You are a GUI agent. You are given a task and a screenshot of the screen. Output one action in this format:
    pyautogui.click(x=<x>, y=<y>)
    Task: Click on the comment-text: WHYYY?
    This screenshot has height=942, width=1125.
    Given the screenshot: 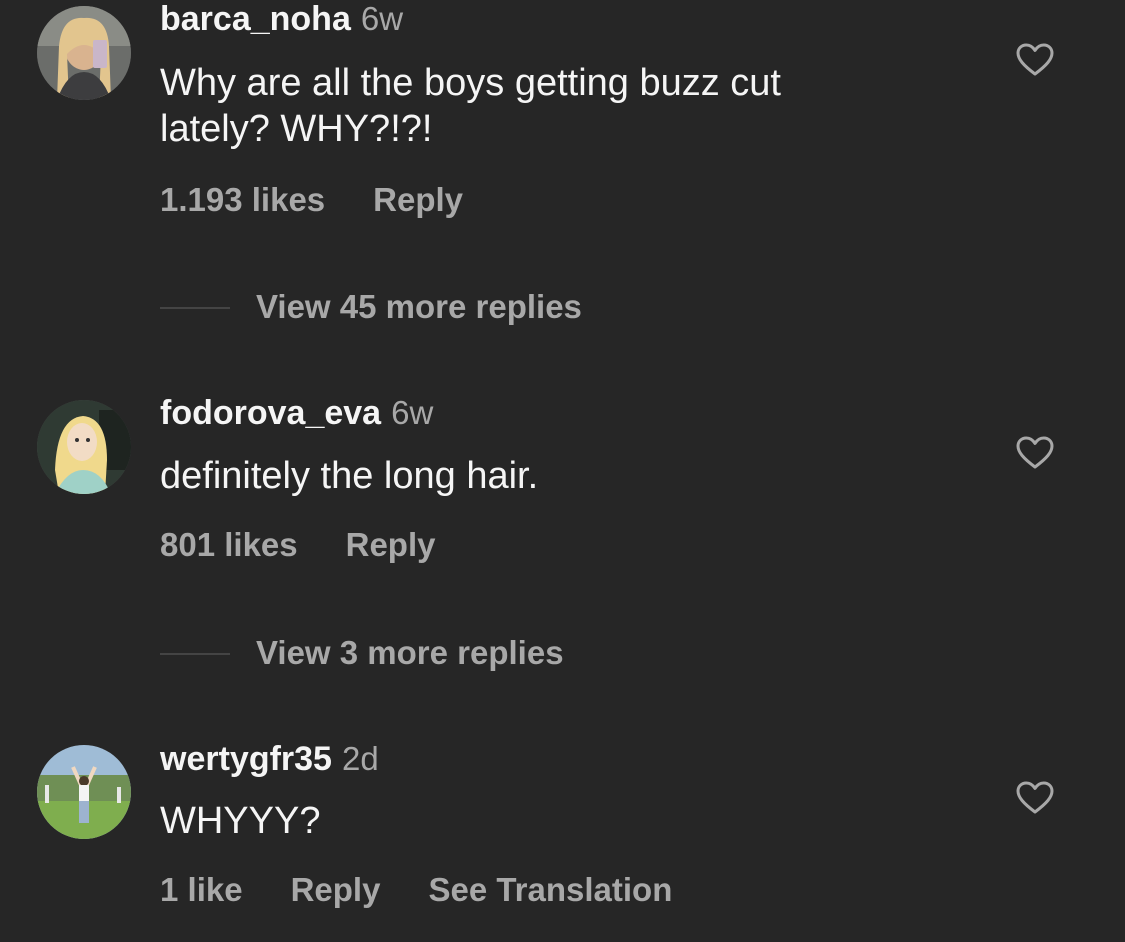 What is the action you would take?
    pyautogui.click(x=560, y=821)
    